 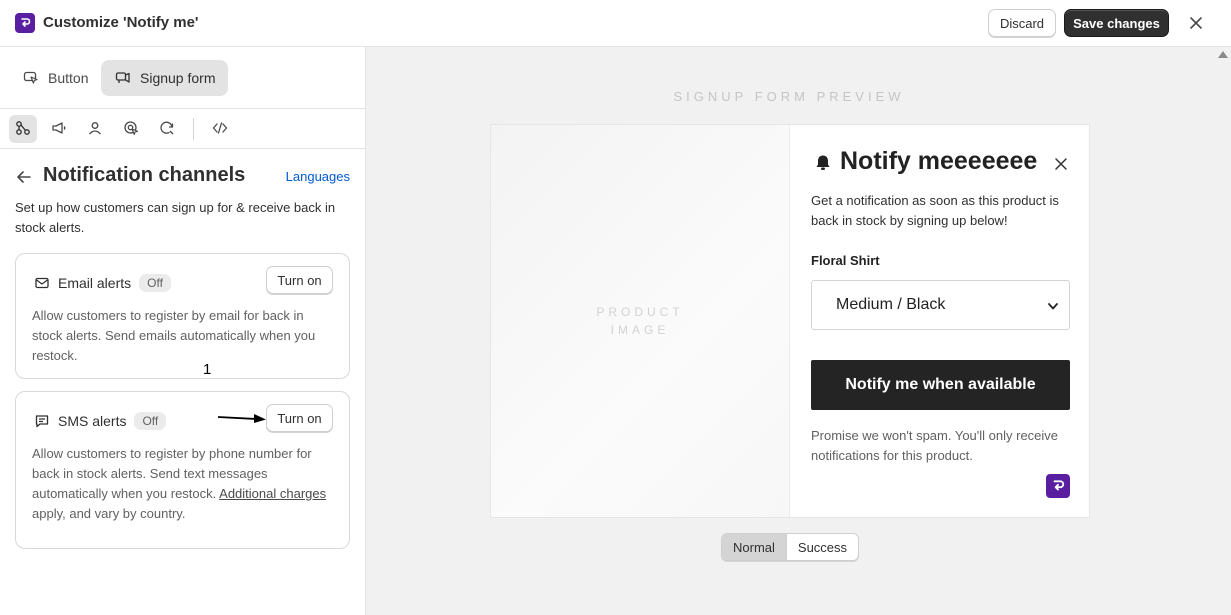 I want to click on channels-icon, so click(x=23, y=129).